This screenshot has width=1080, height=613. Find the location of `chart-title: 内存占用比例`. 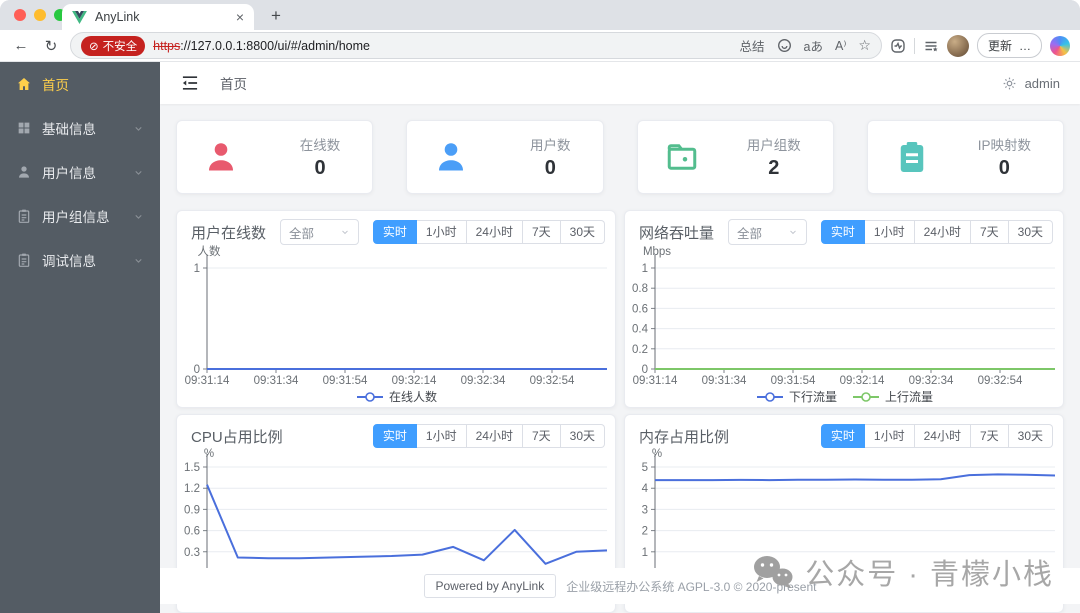

chart-title: 内存占用比例 is located at coordinates (684, 437).